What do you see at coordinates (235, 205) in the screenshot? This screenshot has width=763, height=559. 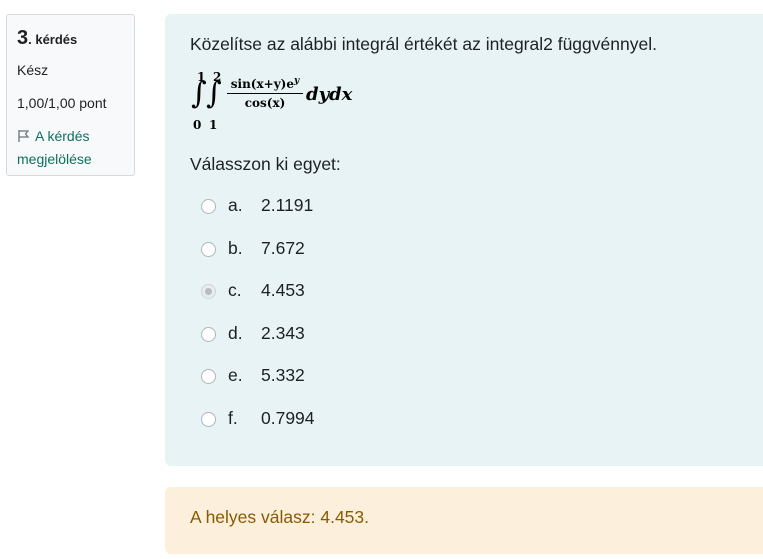 I see `option-letter: a.` at bounding box center [235, 205].